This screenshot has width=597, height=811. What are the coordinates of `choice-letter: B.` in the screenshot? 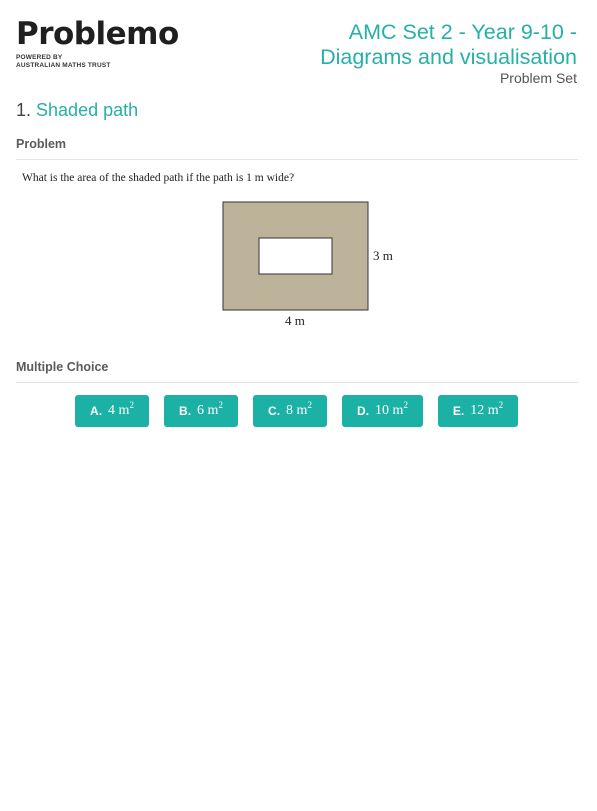 It's located at (185, 411).